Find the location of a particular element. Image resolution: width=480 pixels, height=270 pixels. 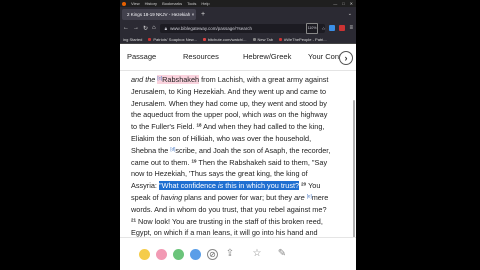

highlight-toolbar: ⊘ ⇪ ☆ ✎ is located at coordinates (238, 253).